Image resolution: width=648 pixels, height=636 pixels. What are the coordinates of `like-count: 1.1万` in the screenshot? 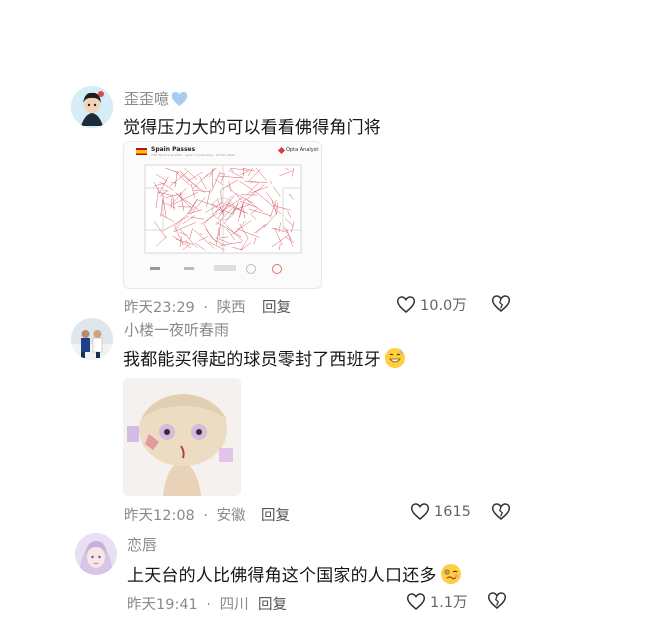 It's located at (449, 603).